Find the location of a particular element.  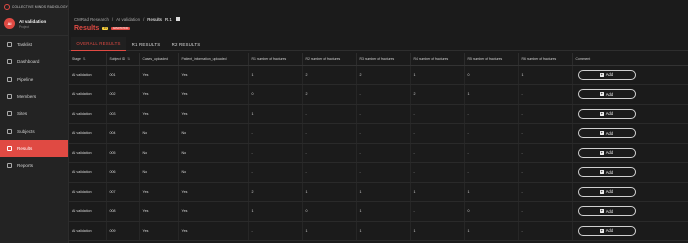

column-header: Cases_uploaded is located at coordinates (159, 59).